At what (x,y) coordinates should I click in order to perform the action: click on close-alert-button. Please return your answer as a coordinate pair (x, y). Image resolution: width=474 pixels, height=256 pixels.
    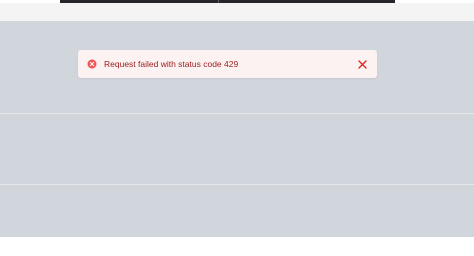
    Looking at the image, I should click on (362, 64).